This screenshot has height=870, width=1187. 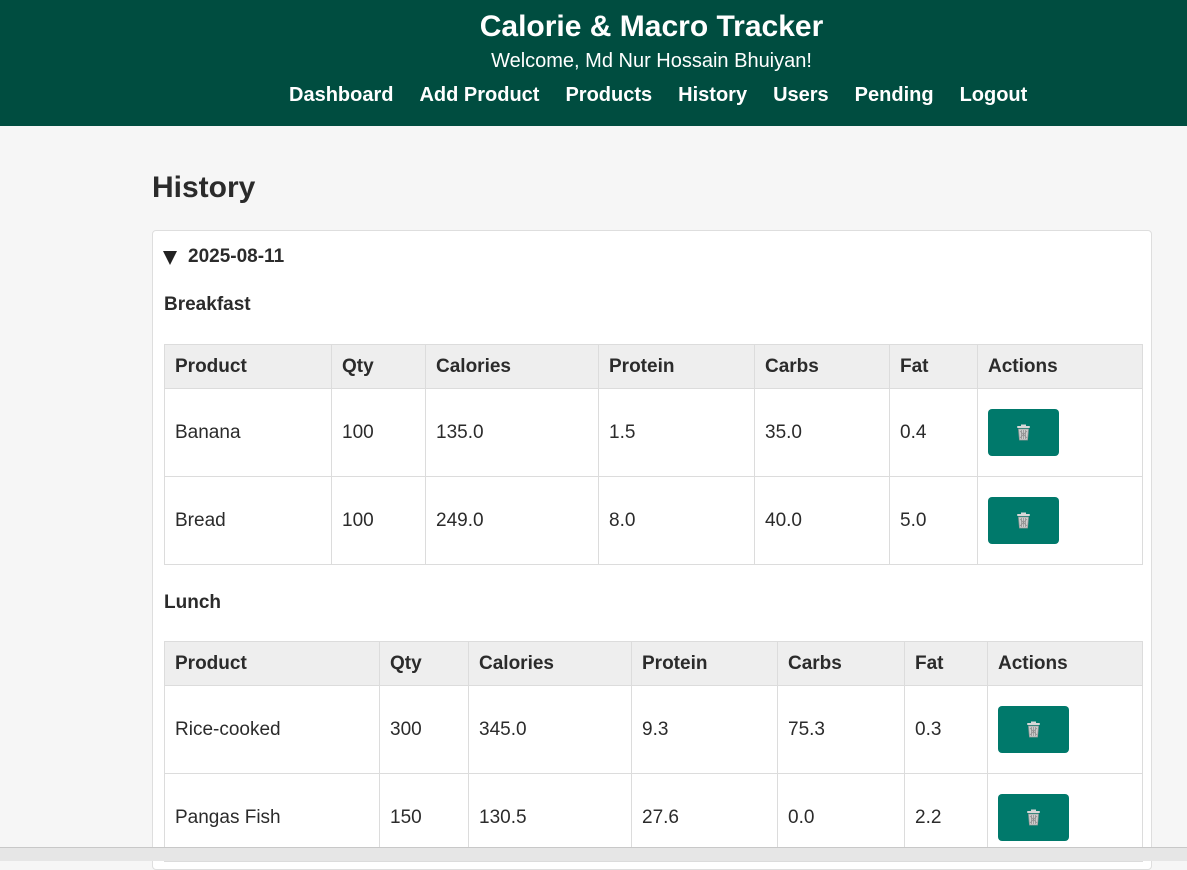 I want to click on table-row: Bread 100 249.0 8.0 40.0 5.0, so click(x=653, y=520).